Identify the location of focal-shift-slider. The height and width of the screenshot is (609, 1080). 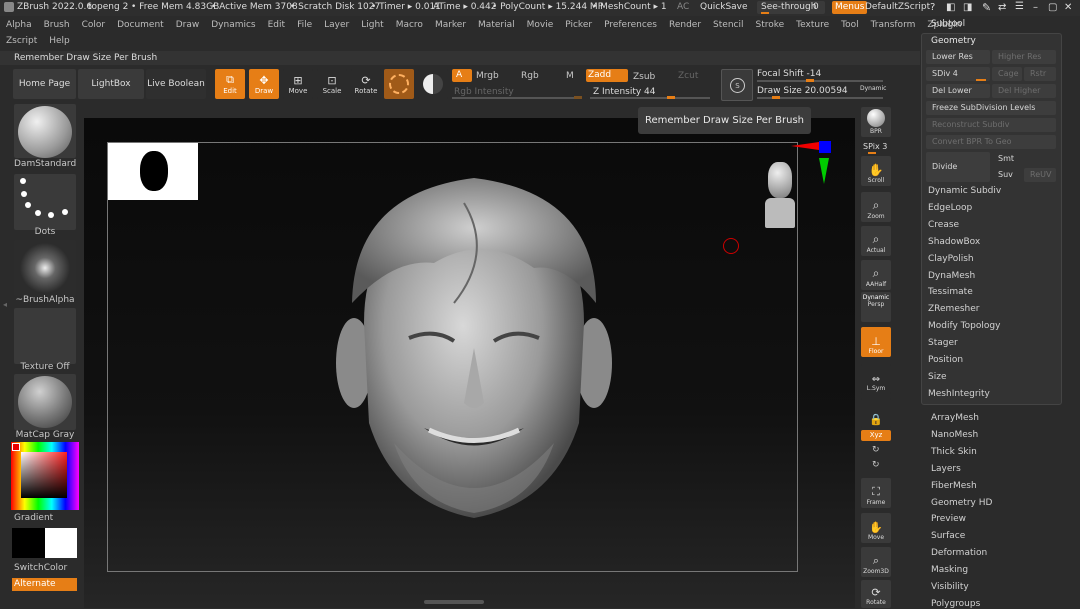
(820, 81).